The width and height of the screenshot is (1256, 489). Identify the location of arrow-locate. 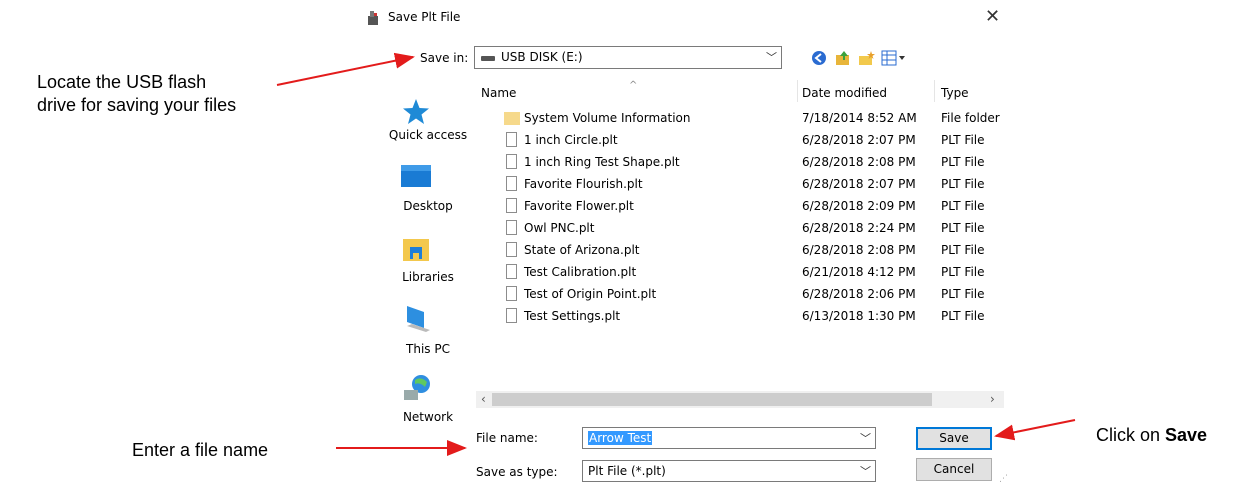
(345, 69).